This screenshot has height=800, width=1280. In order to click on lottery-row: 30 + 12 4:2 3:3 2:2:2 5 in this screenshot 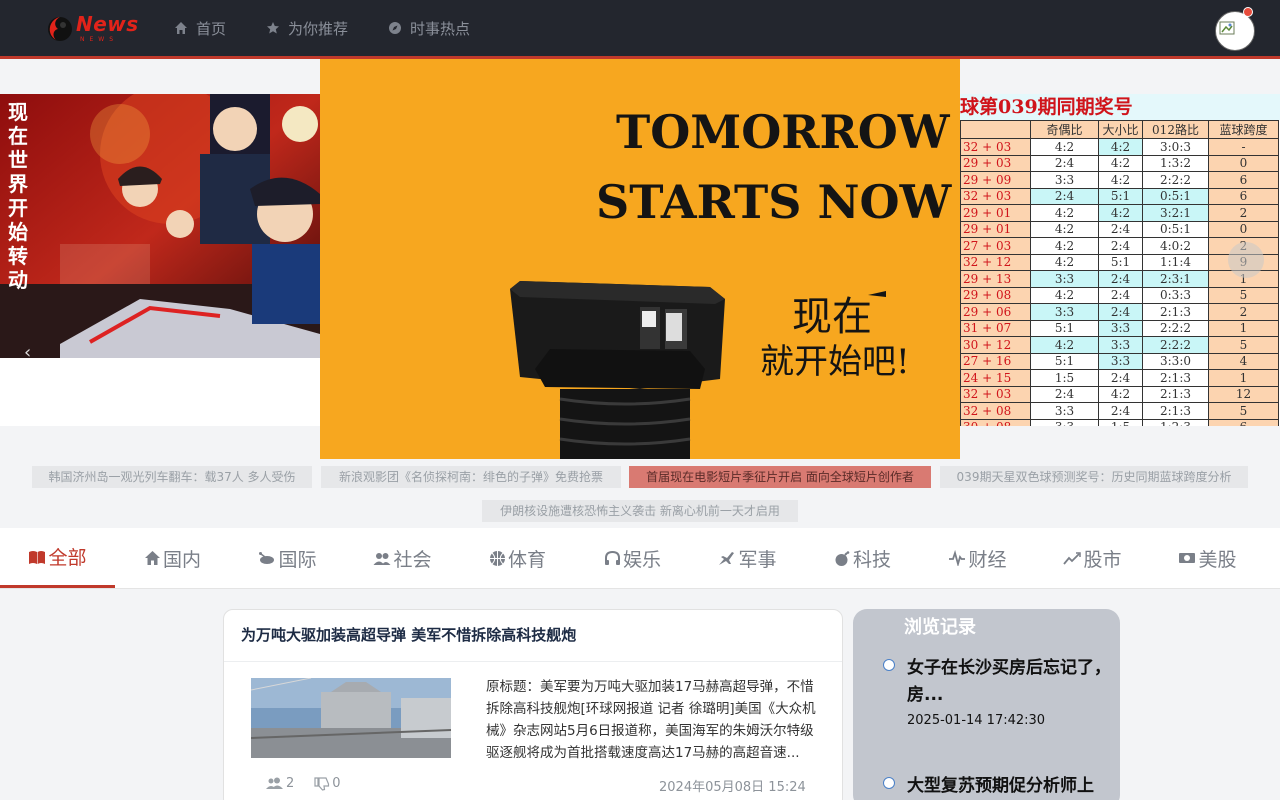, I will do `click(1119, 345)`.